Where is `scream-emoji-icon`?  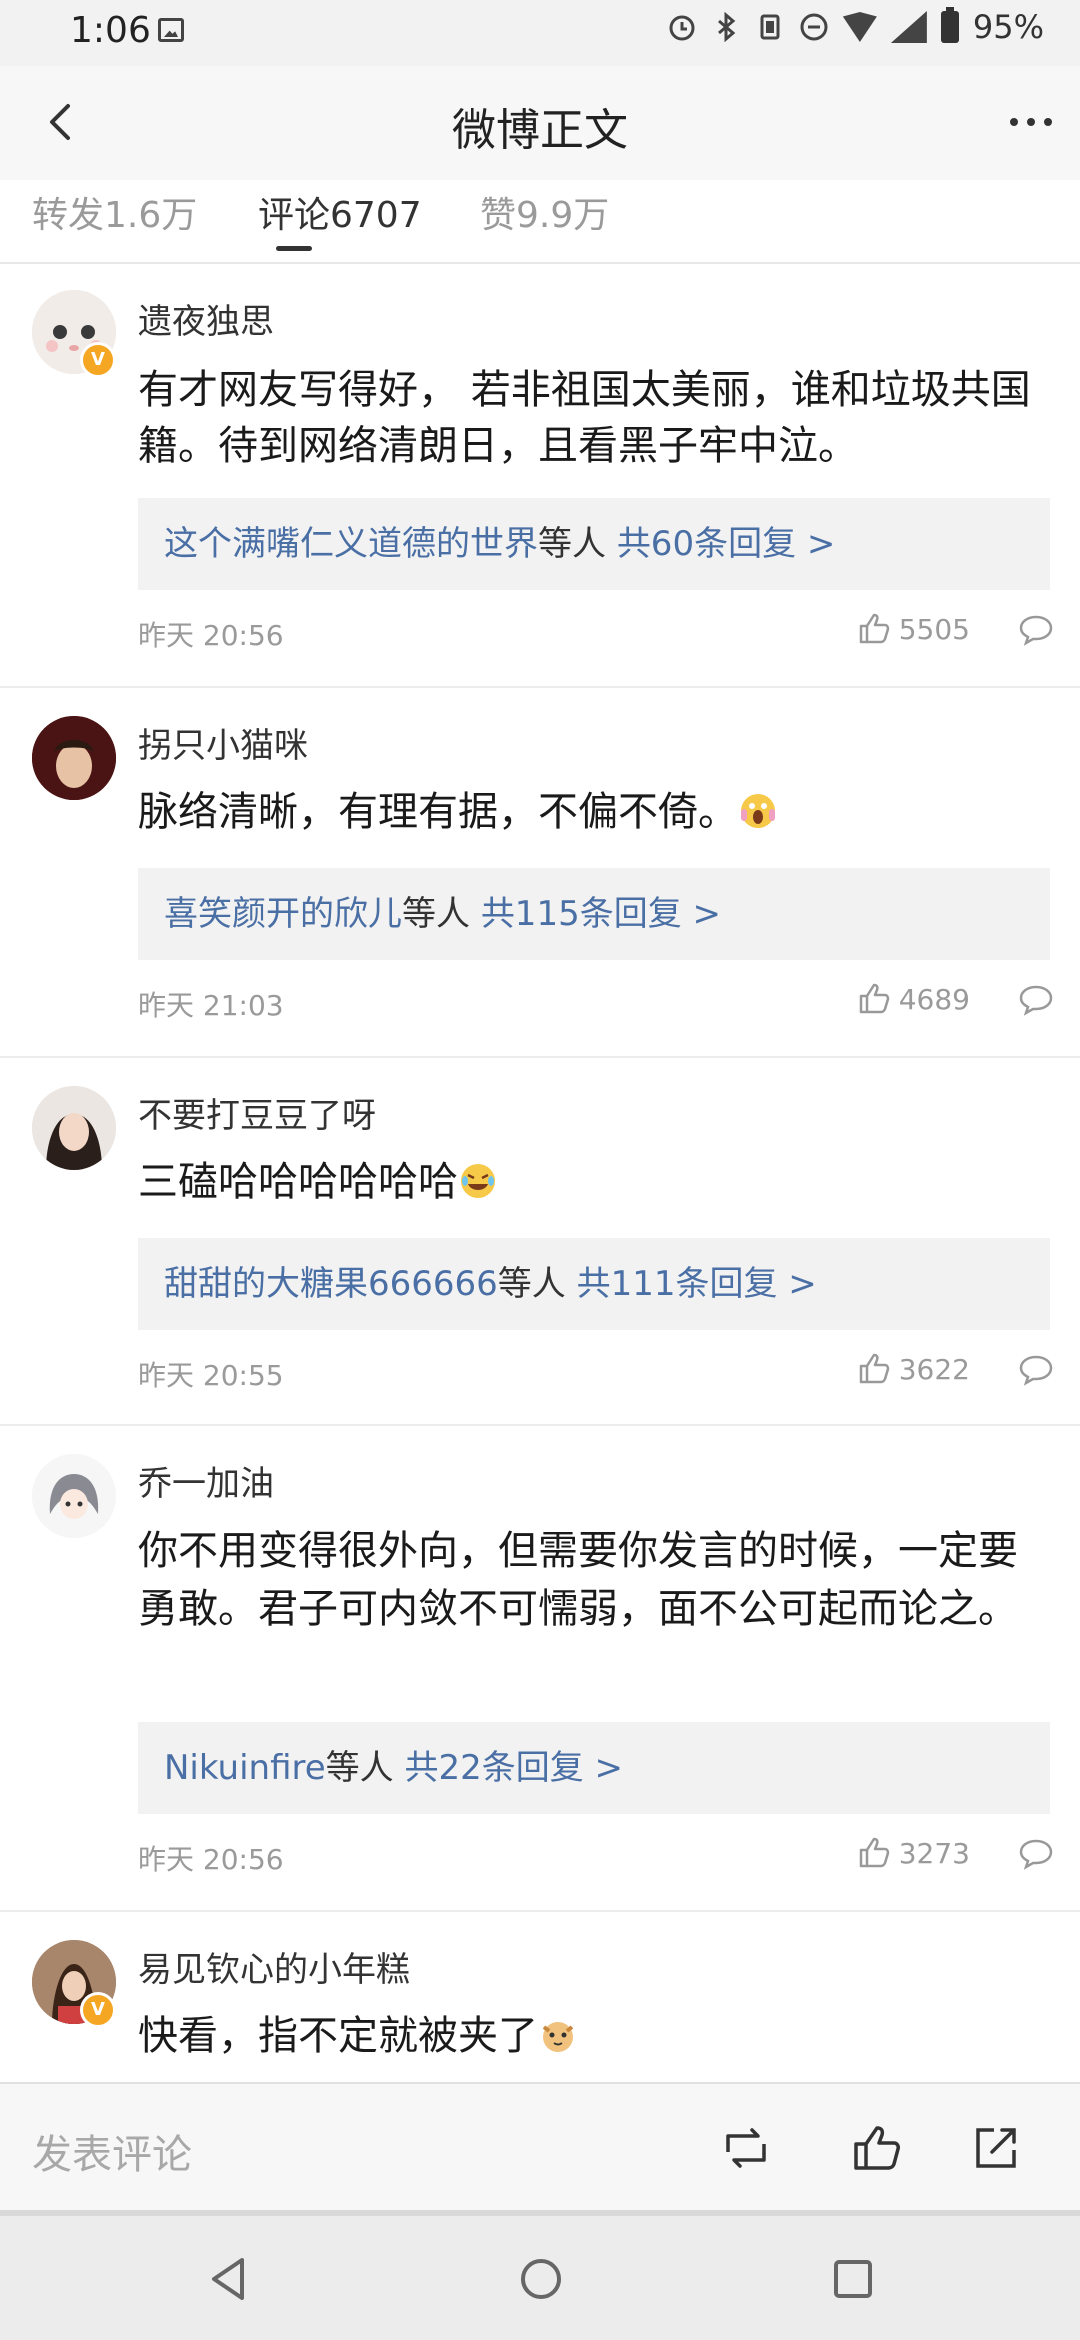
scream-emoji-icon is located at coordinates (758, 811).